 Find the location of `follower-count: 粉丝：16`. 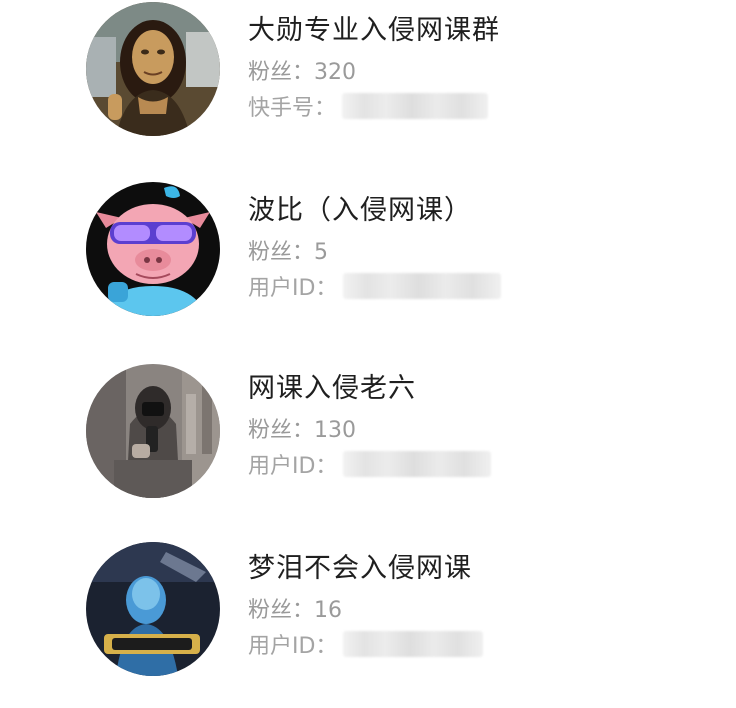

follower-count: 粉丝：16 is located at coordinates (295, 608).